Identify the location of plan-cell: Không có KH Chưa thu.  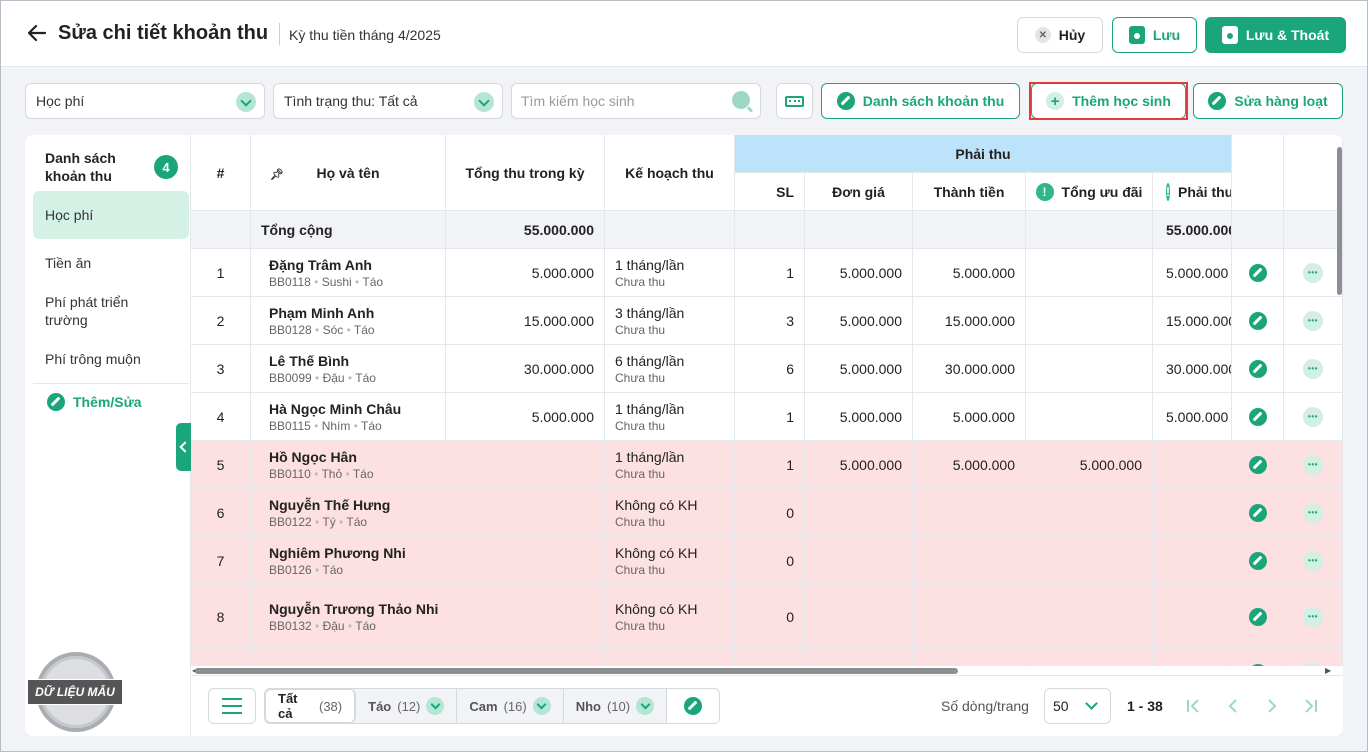
(670, 513).